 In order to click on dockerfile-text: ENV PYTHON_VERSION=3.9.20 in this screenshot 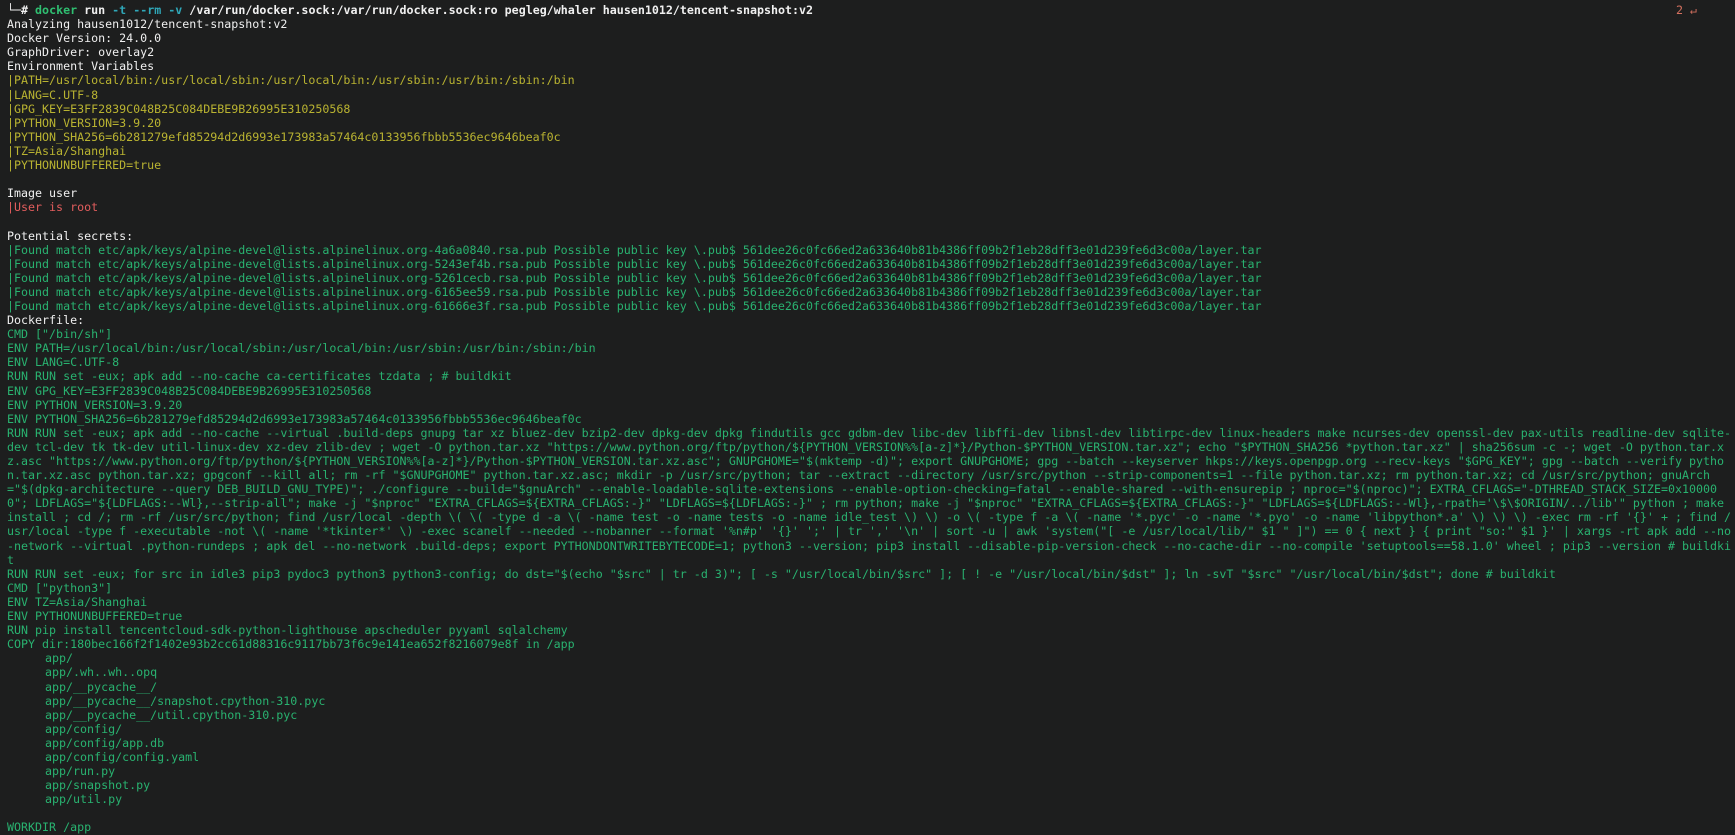, I will do `click(95, 404)`.